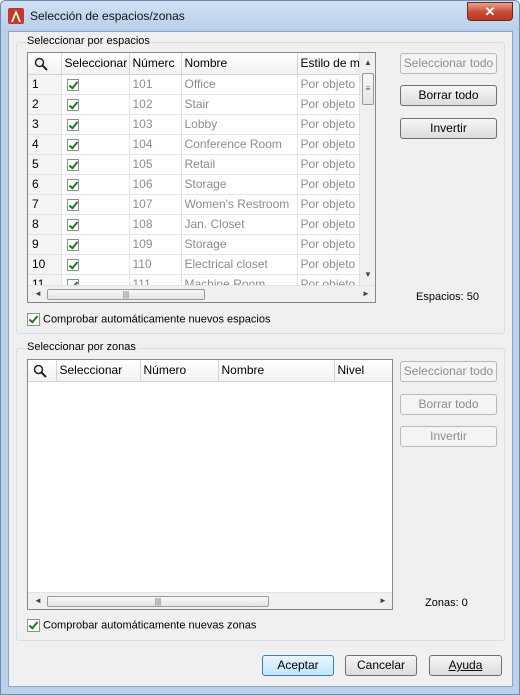  Describe the element at coordinates (465, 665) in the screenshot. I see `help-button: Ayuda` at that location.